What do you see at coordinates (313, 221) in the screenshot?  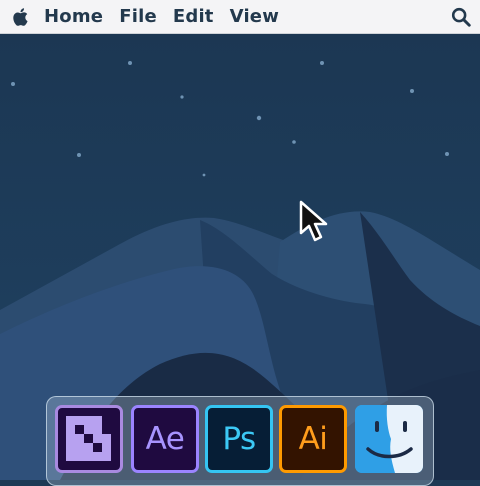 I see `mouse-pointer-icon` at bounding box center [313, 221].